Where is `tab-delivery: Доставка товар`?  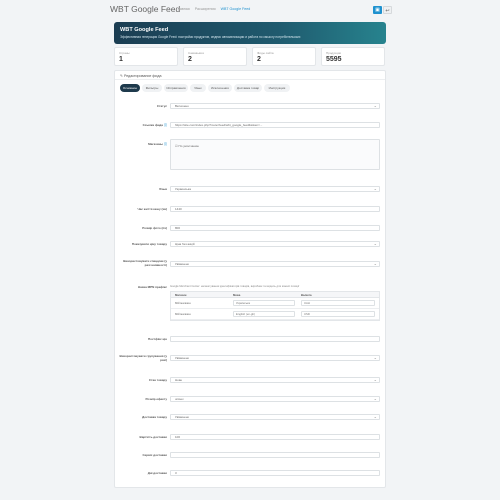 tab-delivery: Доставка товар is located at coordinates (248, 88).